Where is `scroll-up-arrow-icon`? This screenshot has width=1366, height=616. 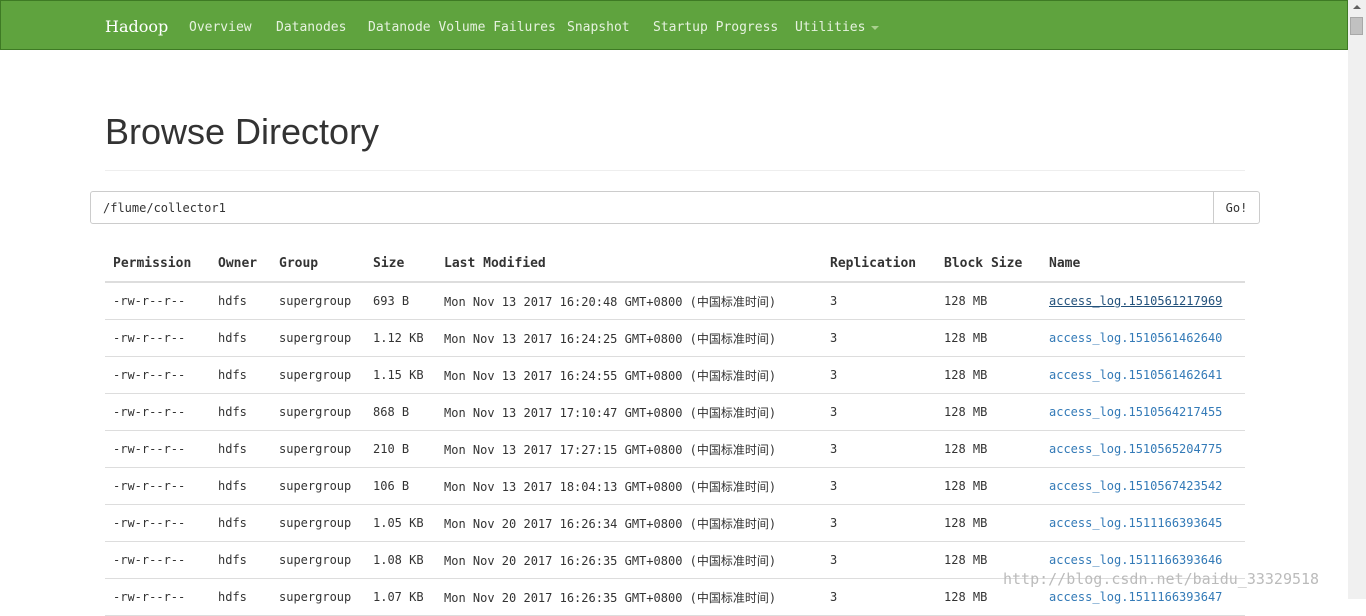 scroll-up-arrow-icon is located at coordinates (1357, 7).